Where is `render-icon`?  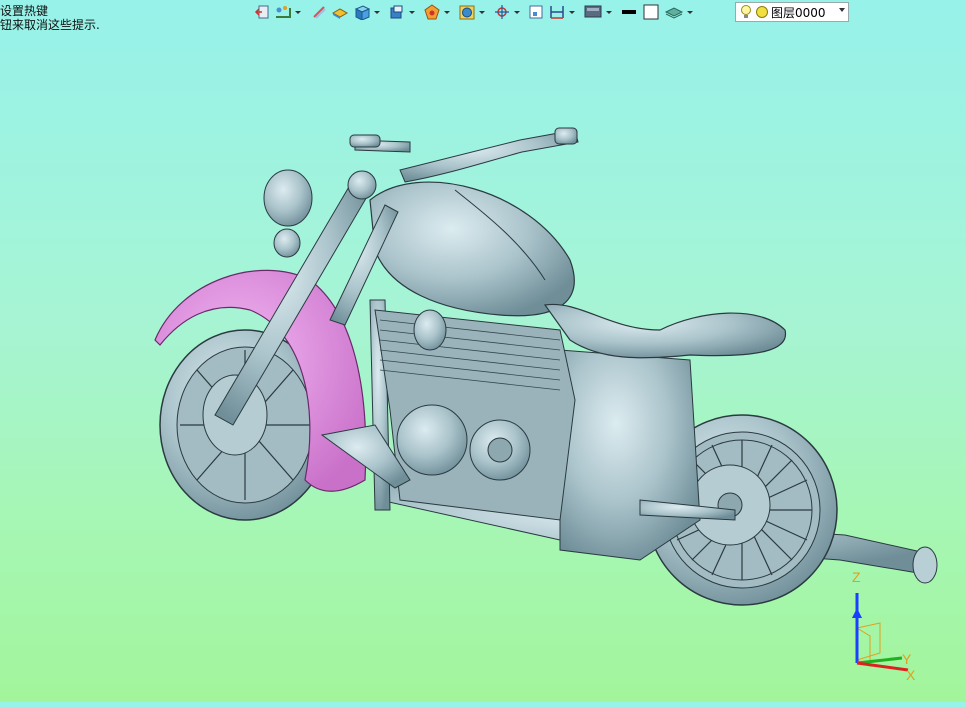
render-icon is located at coordinates (432, 12).